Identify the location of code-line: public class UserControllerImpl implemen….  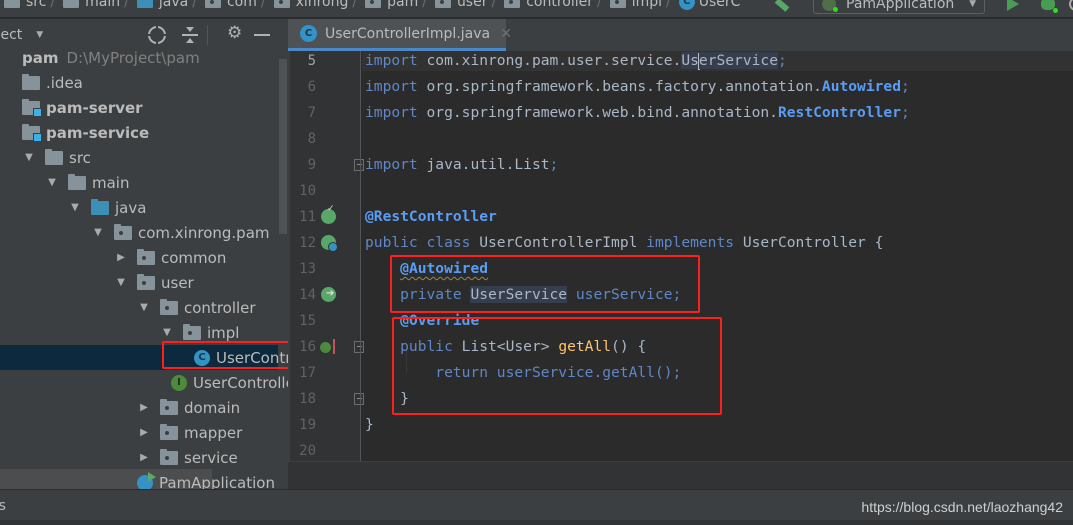
(624, 243).